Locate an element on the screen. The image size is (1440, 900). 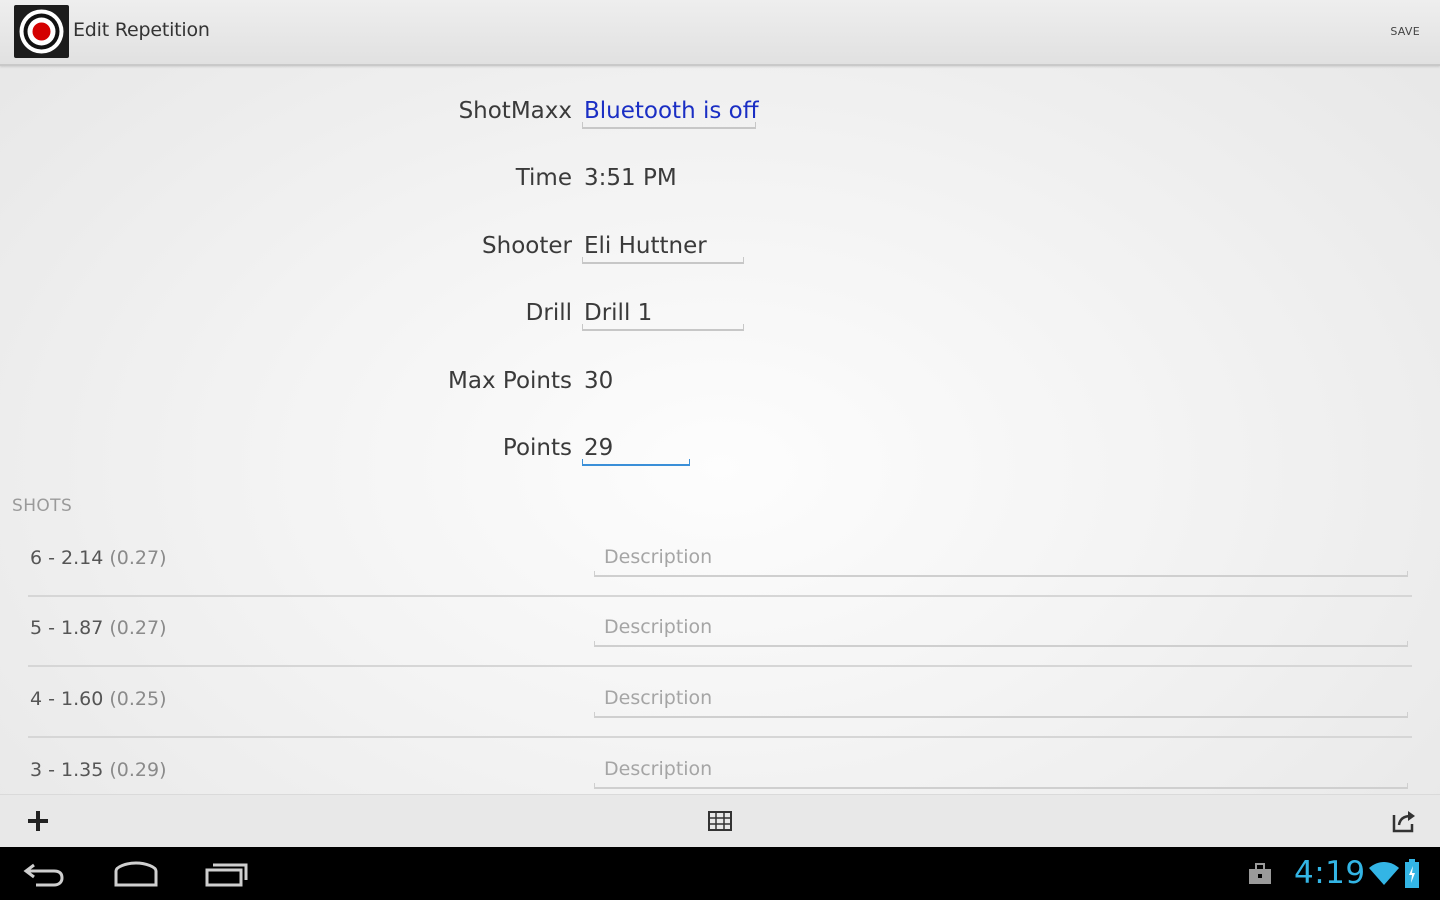
points-label: Points is located at coordinates (537, 448).